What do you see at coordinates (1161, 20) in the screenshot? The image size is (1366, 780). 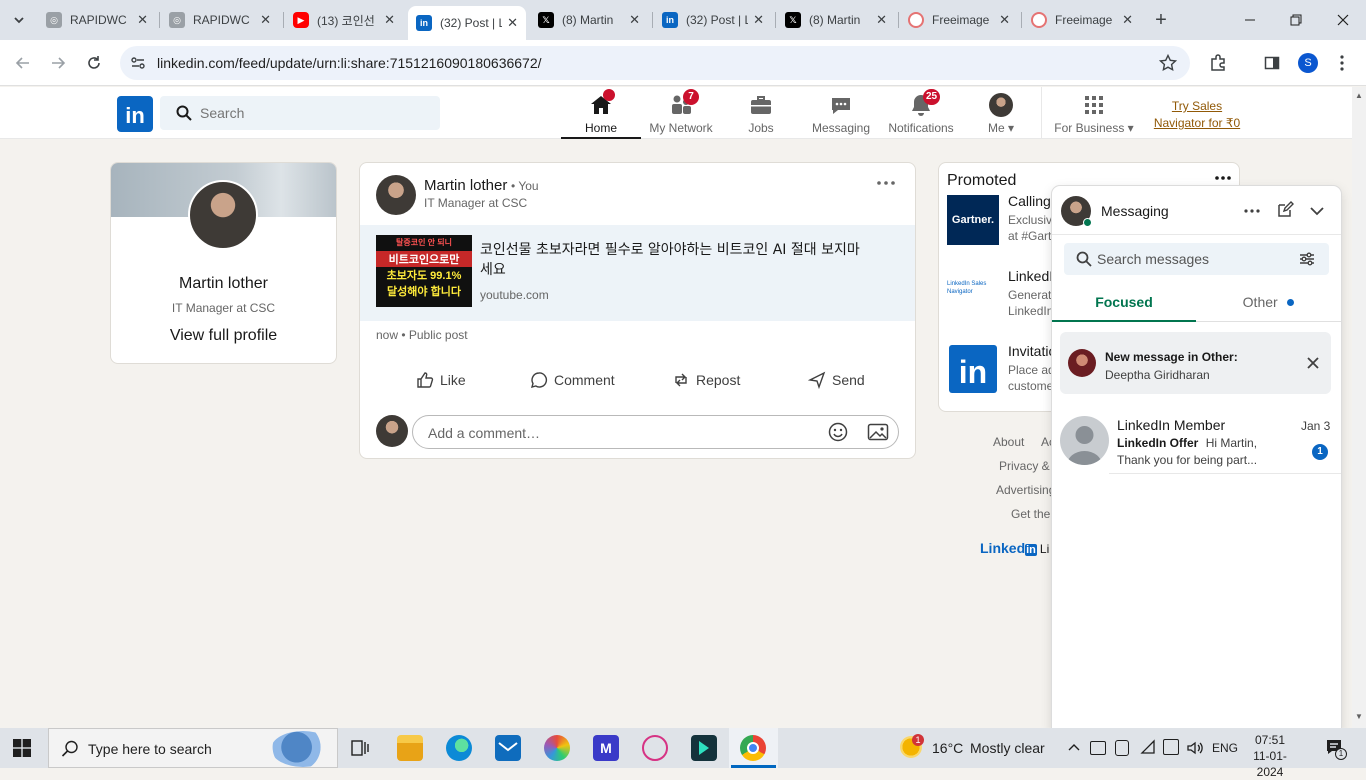 I see `new-tab-button: +` at bounding box center [1161, 20].